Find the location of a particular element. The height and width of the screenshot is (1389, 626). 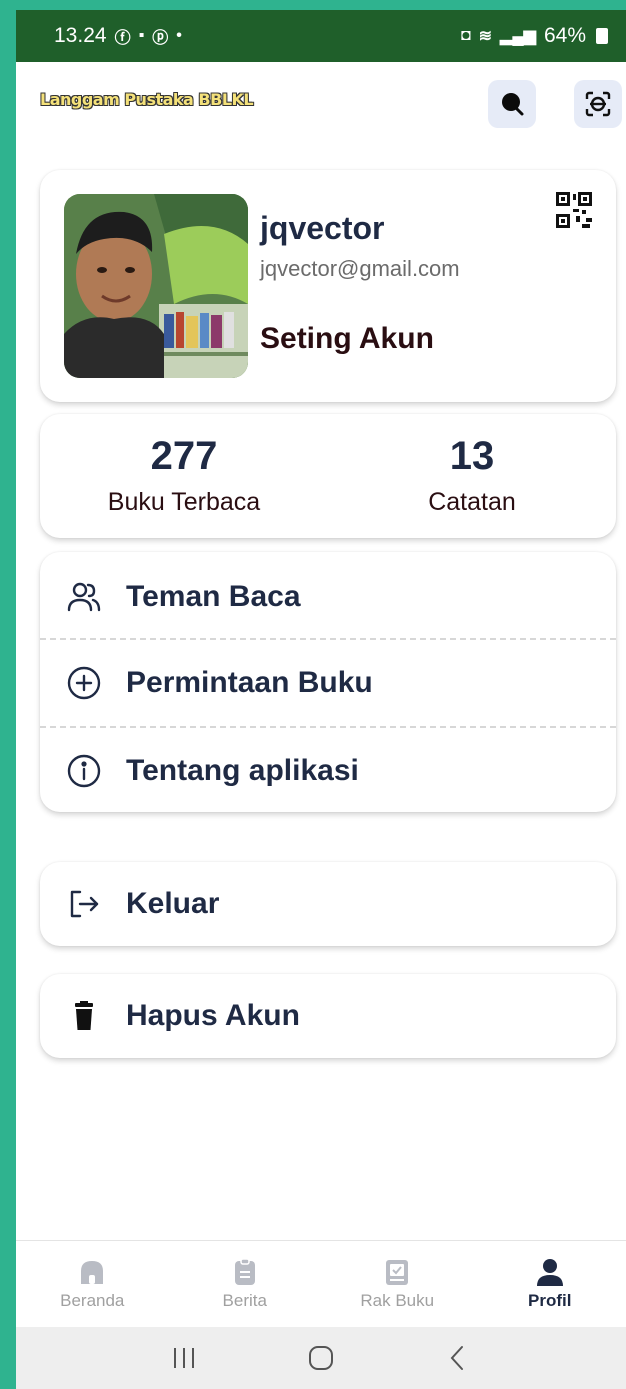

face-scan-icon is located at coordinates (598, 104).